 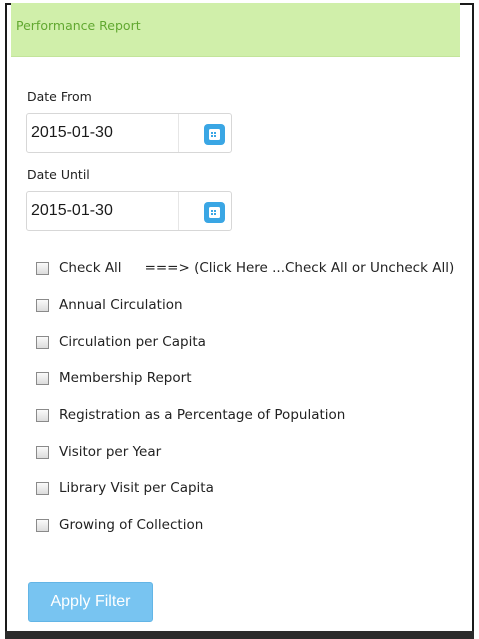 What do you see at coordinates (125, 378) in the screenshot?
I see `report-option-label: Membership Report` at bounding box center [125, 378].